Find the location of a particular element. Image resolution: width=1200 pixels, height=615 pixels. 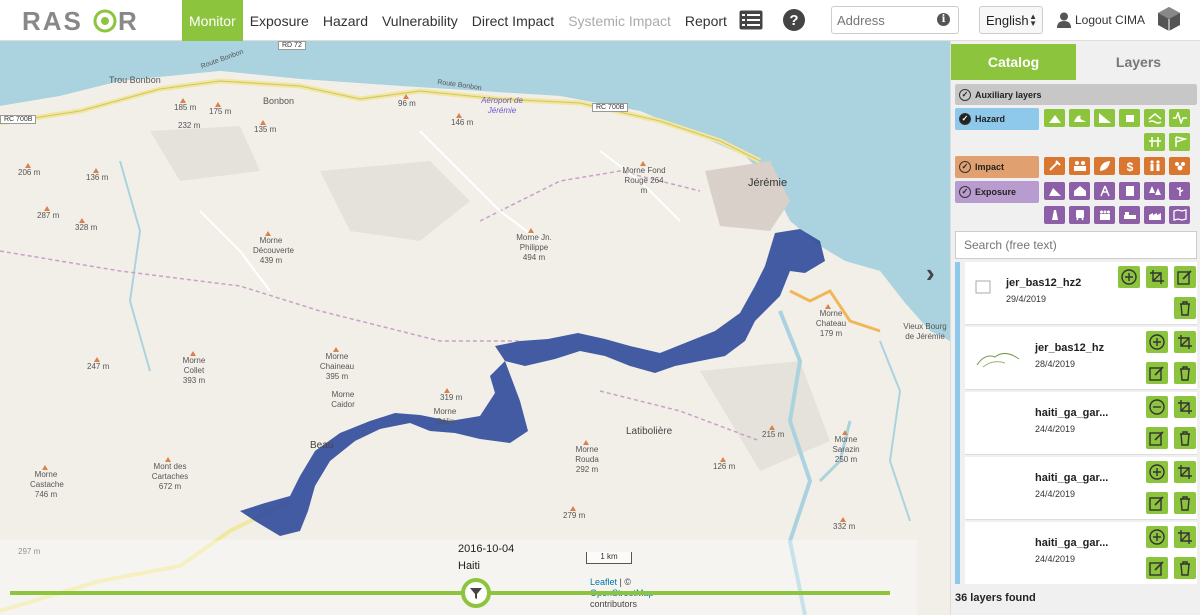

panel-toggle-chevron-icon: › is located at coordinates (930, 273).